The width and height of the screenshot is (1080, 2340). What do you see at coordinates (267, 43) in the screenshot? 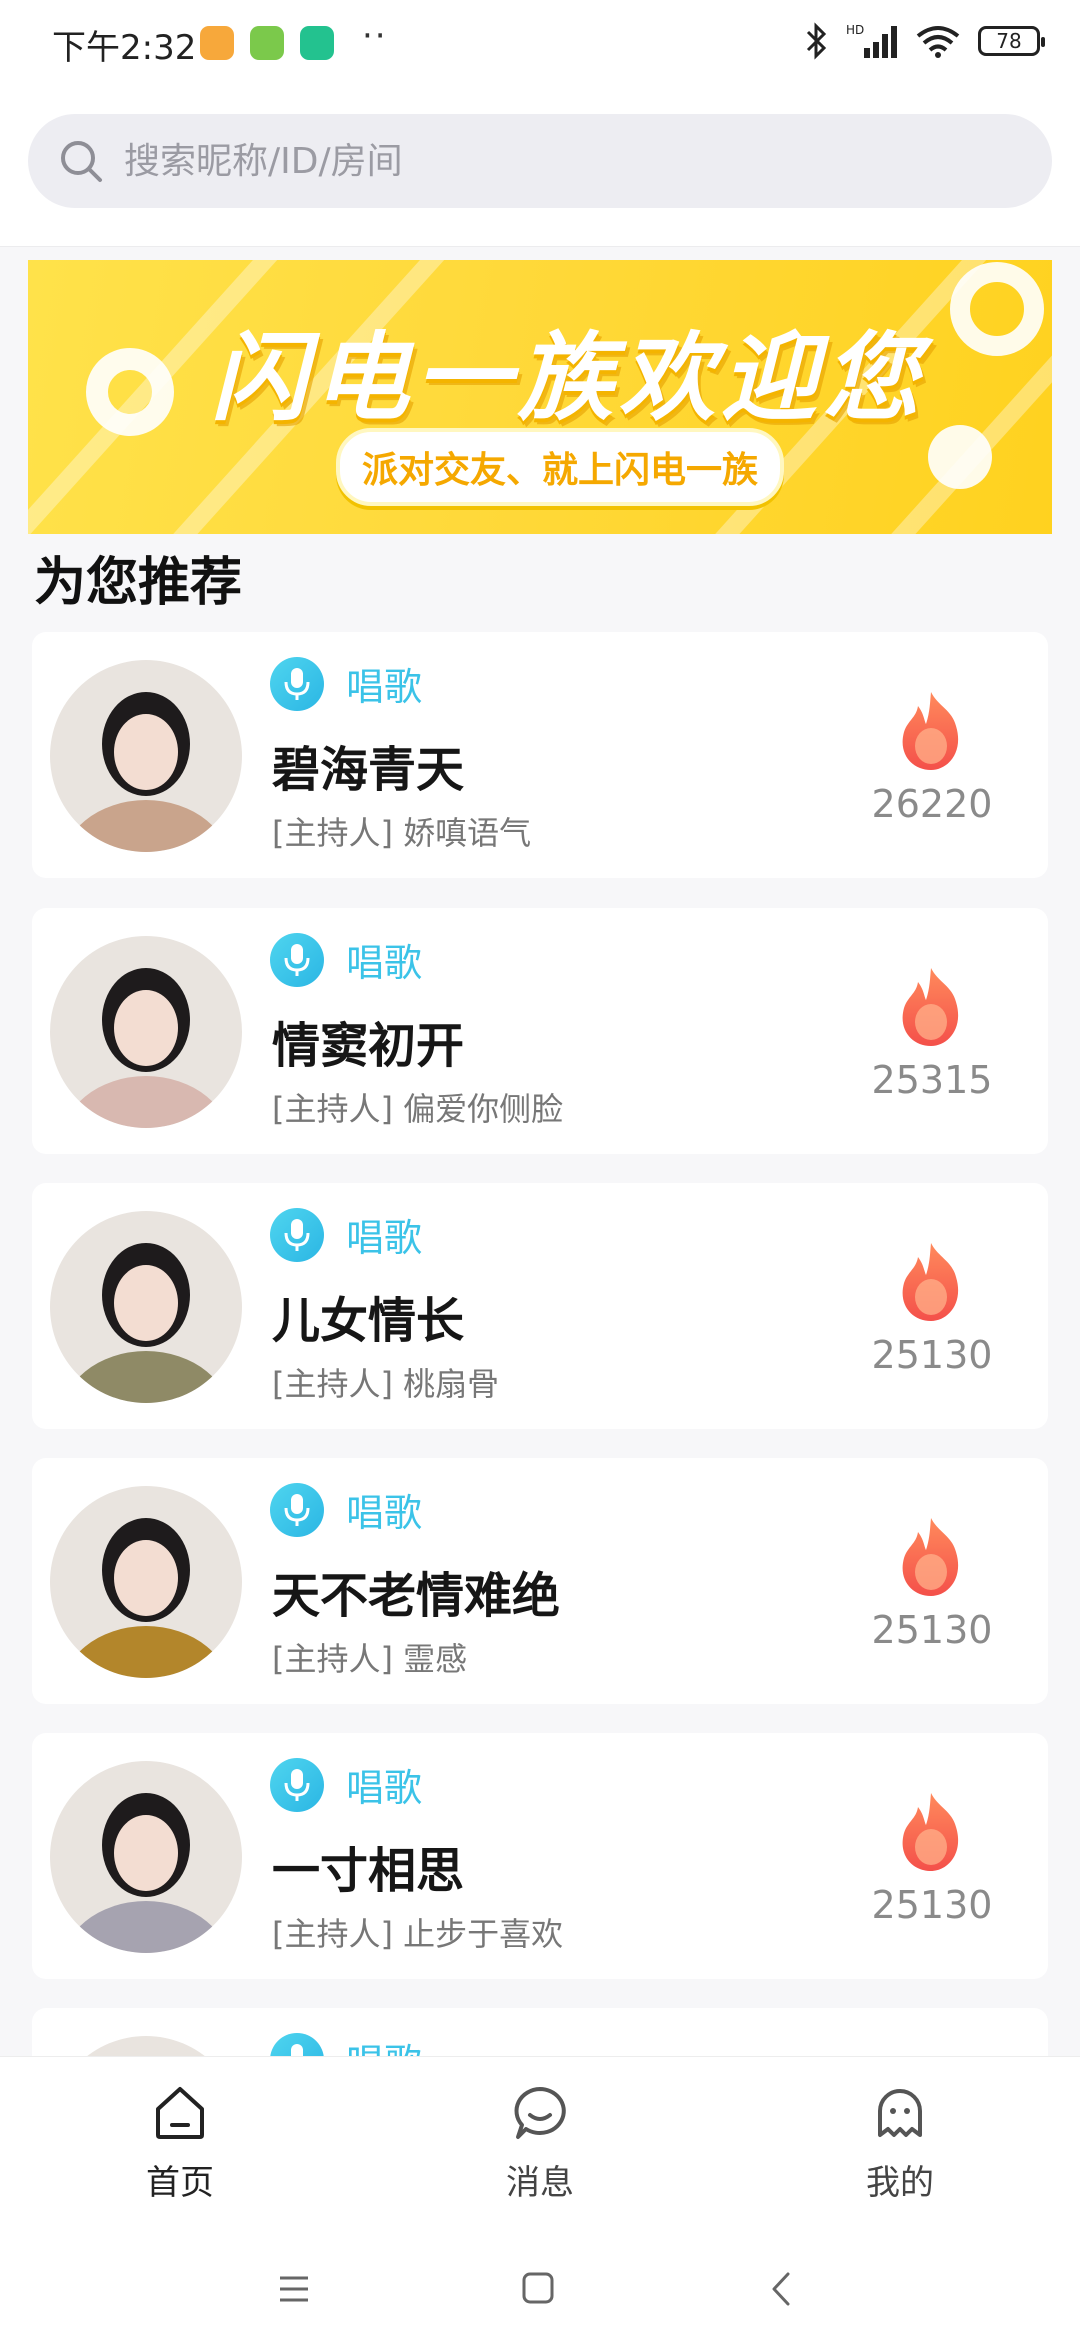
I see `download-icon` at bounding box center [267, 43].